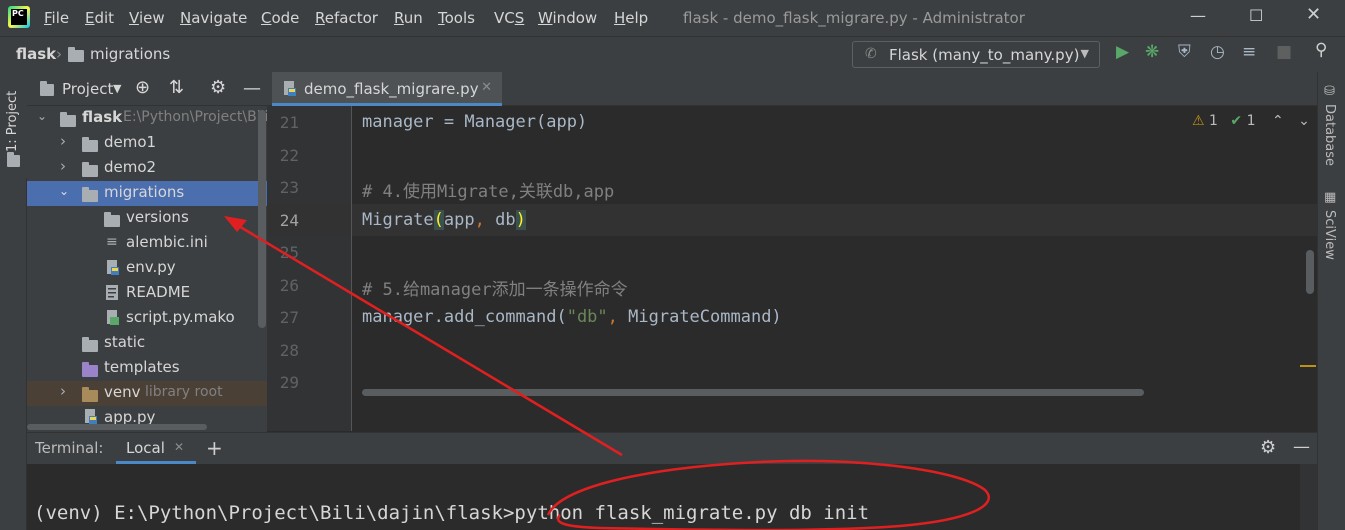 The image size is (1345, 530). What do you see at coordinates (184, 392) in the screenshot?
I see `tree-item-hint: library root` at bounding box center [184, 392].